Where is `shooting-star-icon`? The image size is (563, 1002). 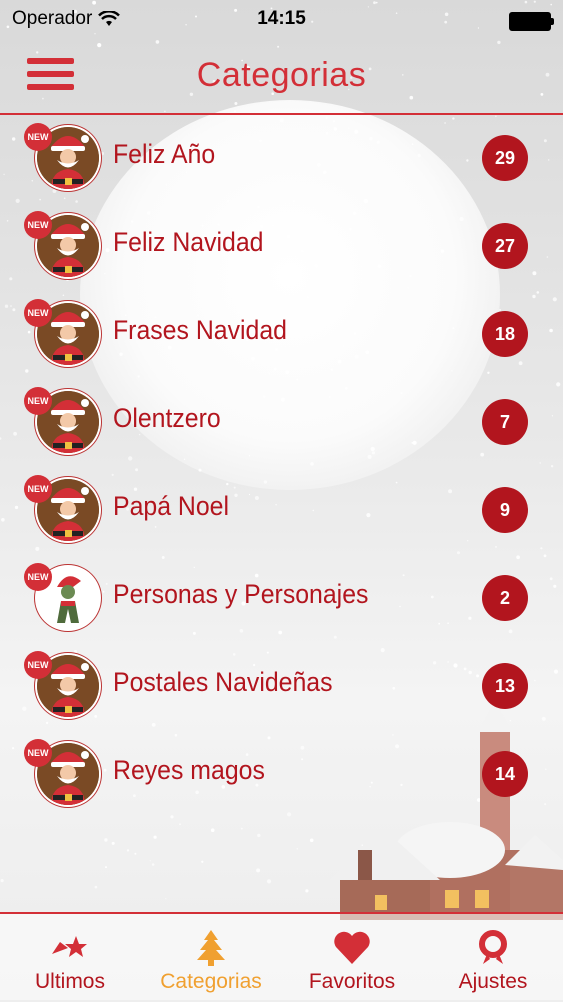
shooting-star-icon is located at coordinates (69, 946).